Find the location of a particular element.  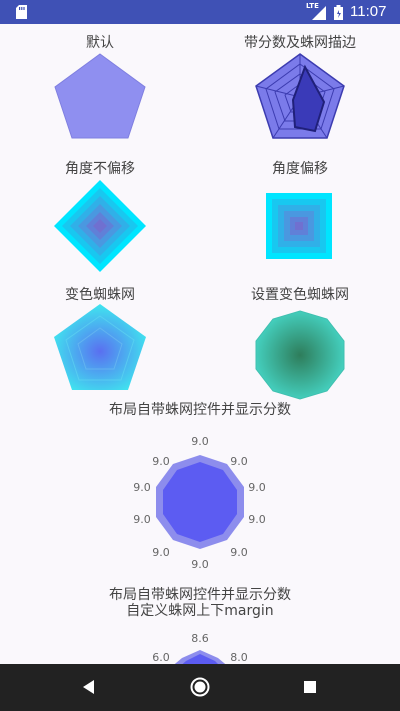

spider-chart-set-color is located at coordinates (300, 355).